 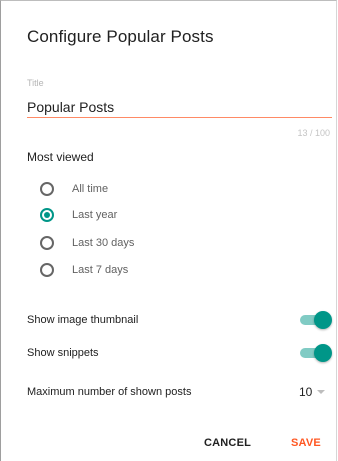 I want to click on dialog-title: Configure Popular Posts, so click(x=120, y=36).